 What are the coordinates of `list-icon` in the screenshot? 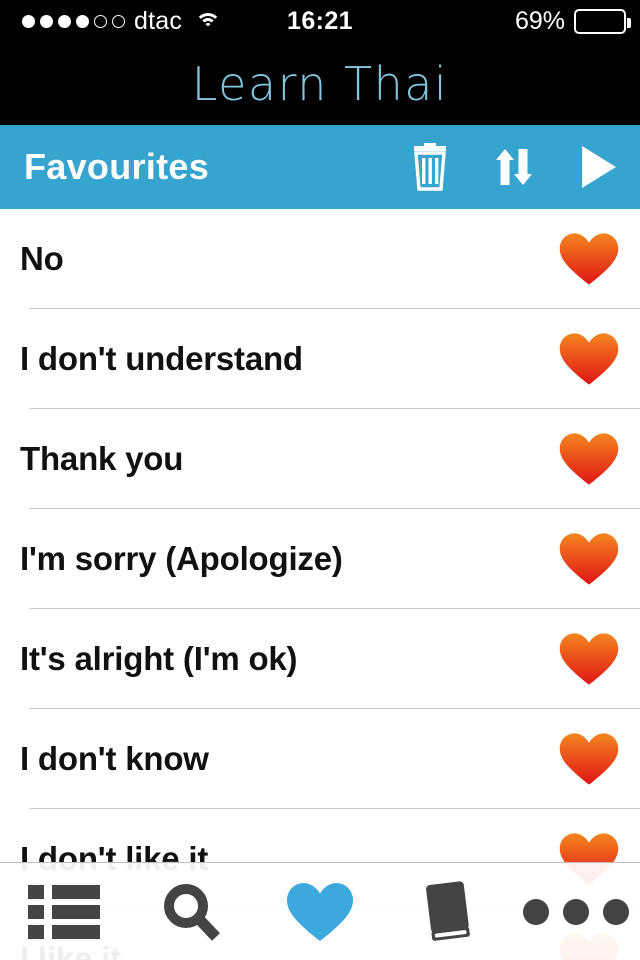 It's located at (64, 912).